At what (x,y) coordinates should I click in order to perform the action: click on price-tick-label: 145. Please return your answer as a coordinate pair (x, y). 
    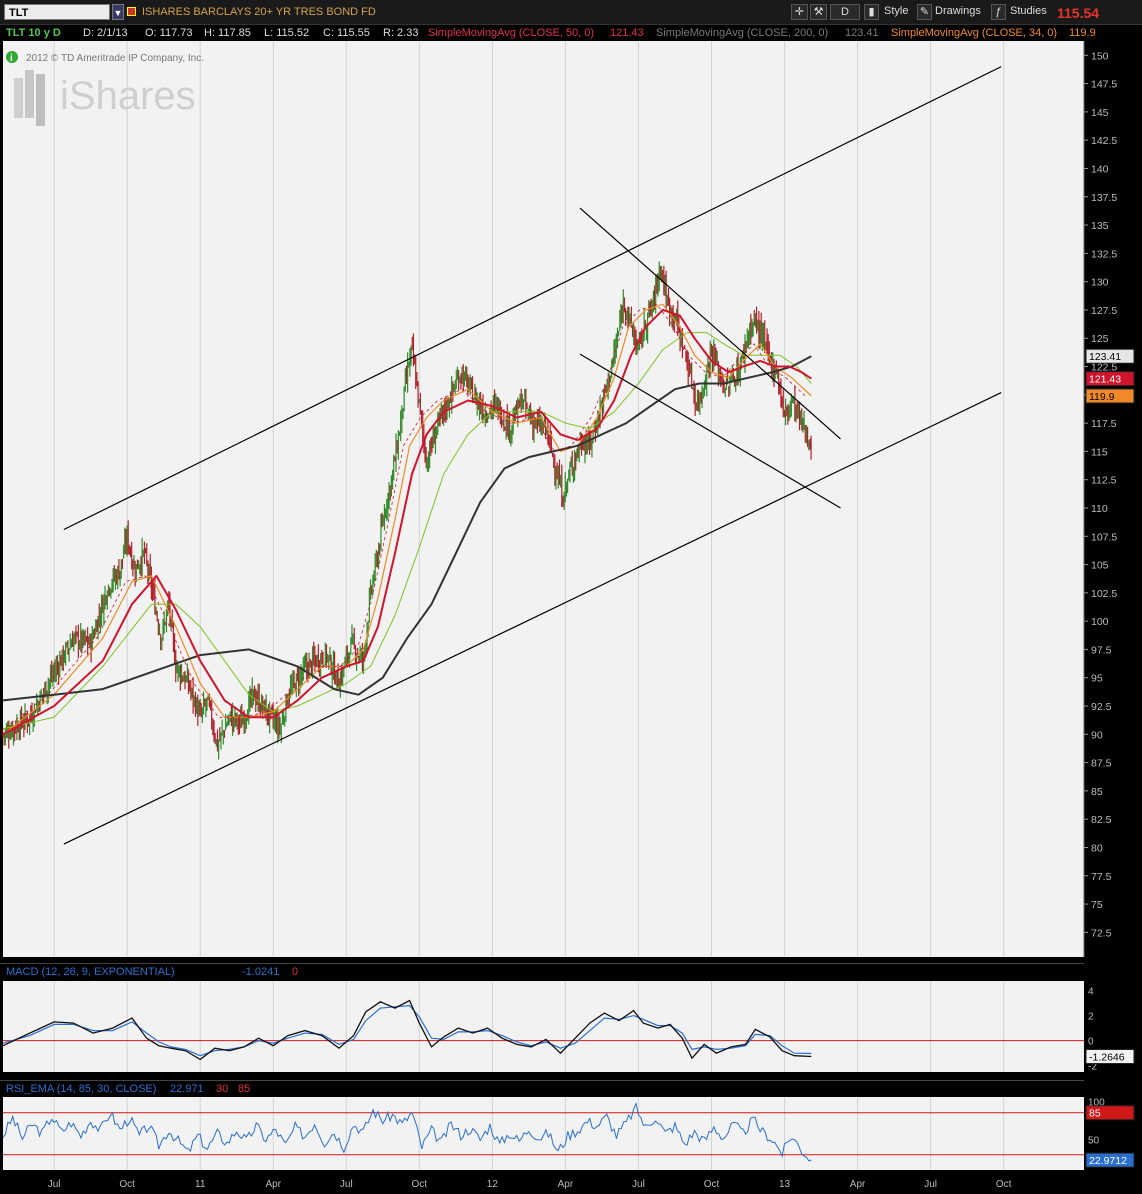
    Looking at the image, I should click on (1100, 113).